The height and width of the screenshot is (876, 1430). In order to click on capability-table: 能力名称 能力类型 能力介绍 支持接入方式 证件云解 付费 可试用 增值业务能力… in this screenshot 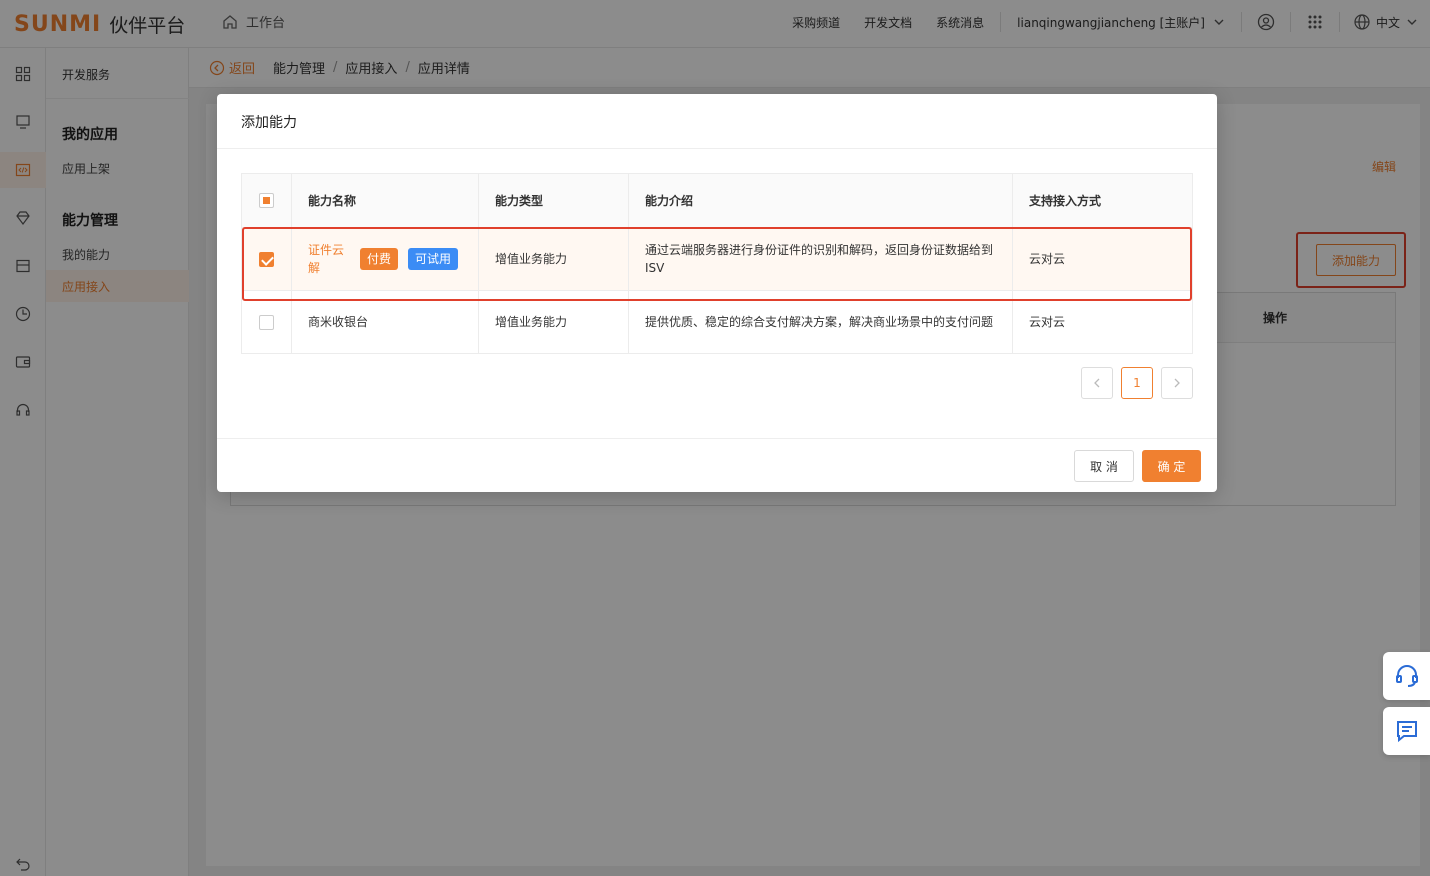, I will do `click(717, 263)`.